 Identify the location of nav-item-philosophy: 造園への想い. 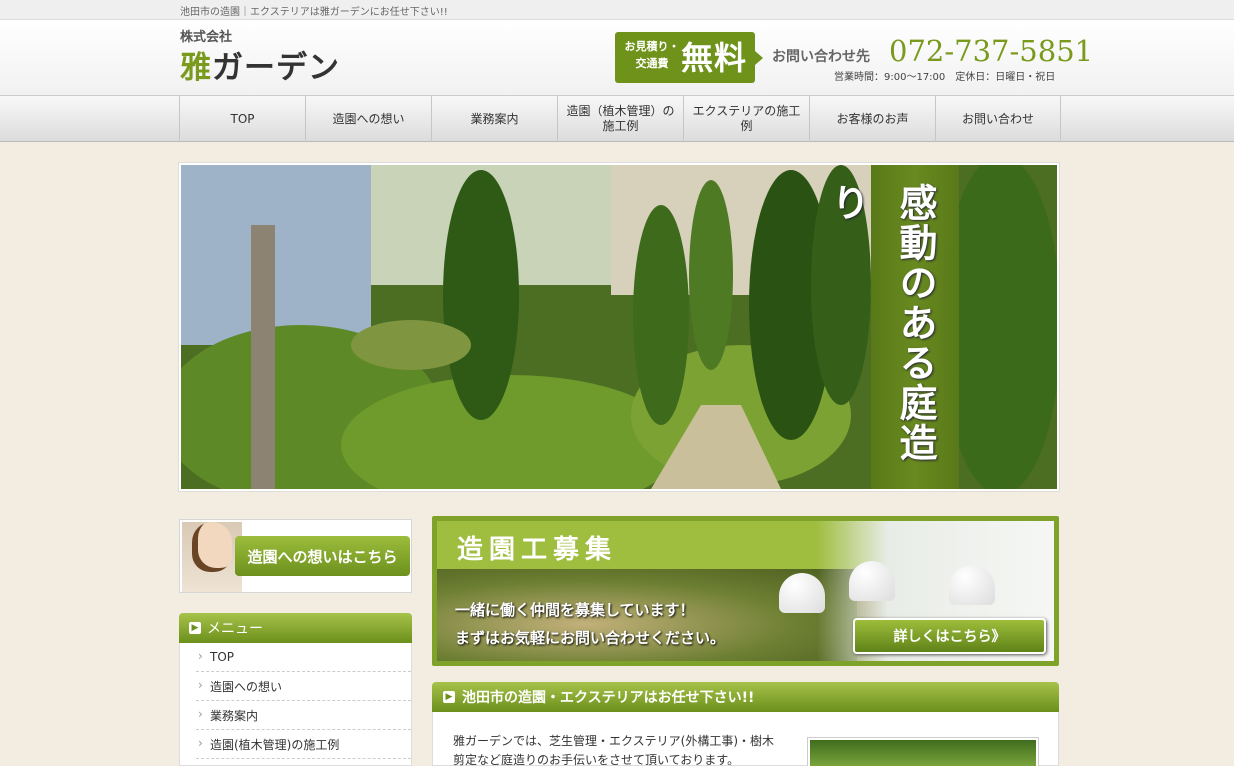
(368, 119).